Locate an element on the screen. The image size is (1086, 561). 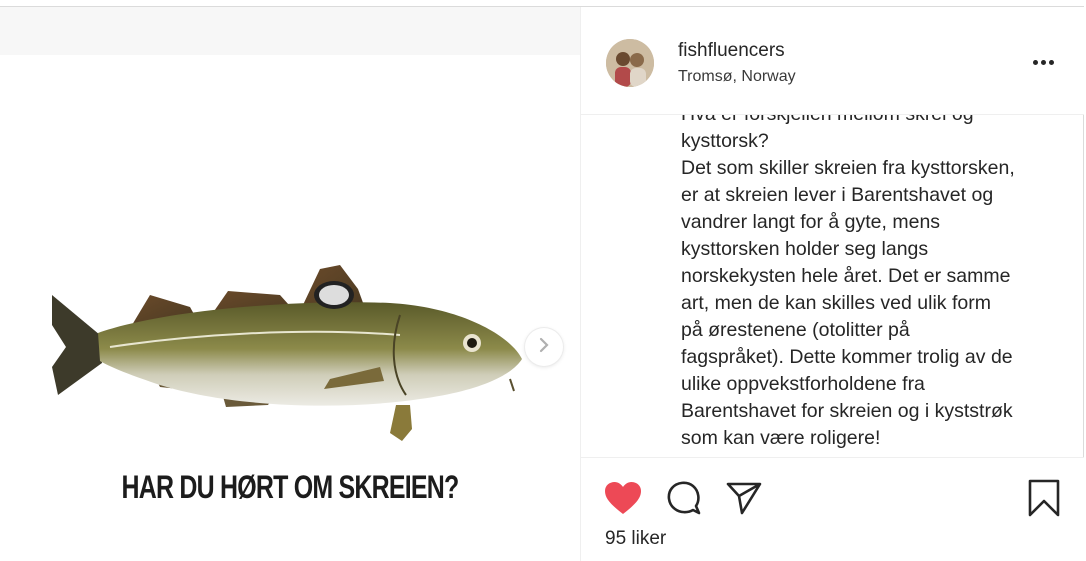
heart-filled-icon is located at coordinates (623, 500).